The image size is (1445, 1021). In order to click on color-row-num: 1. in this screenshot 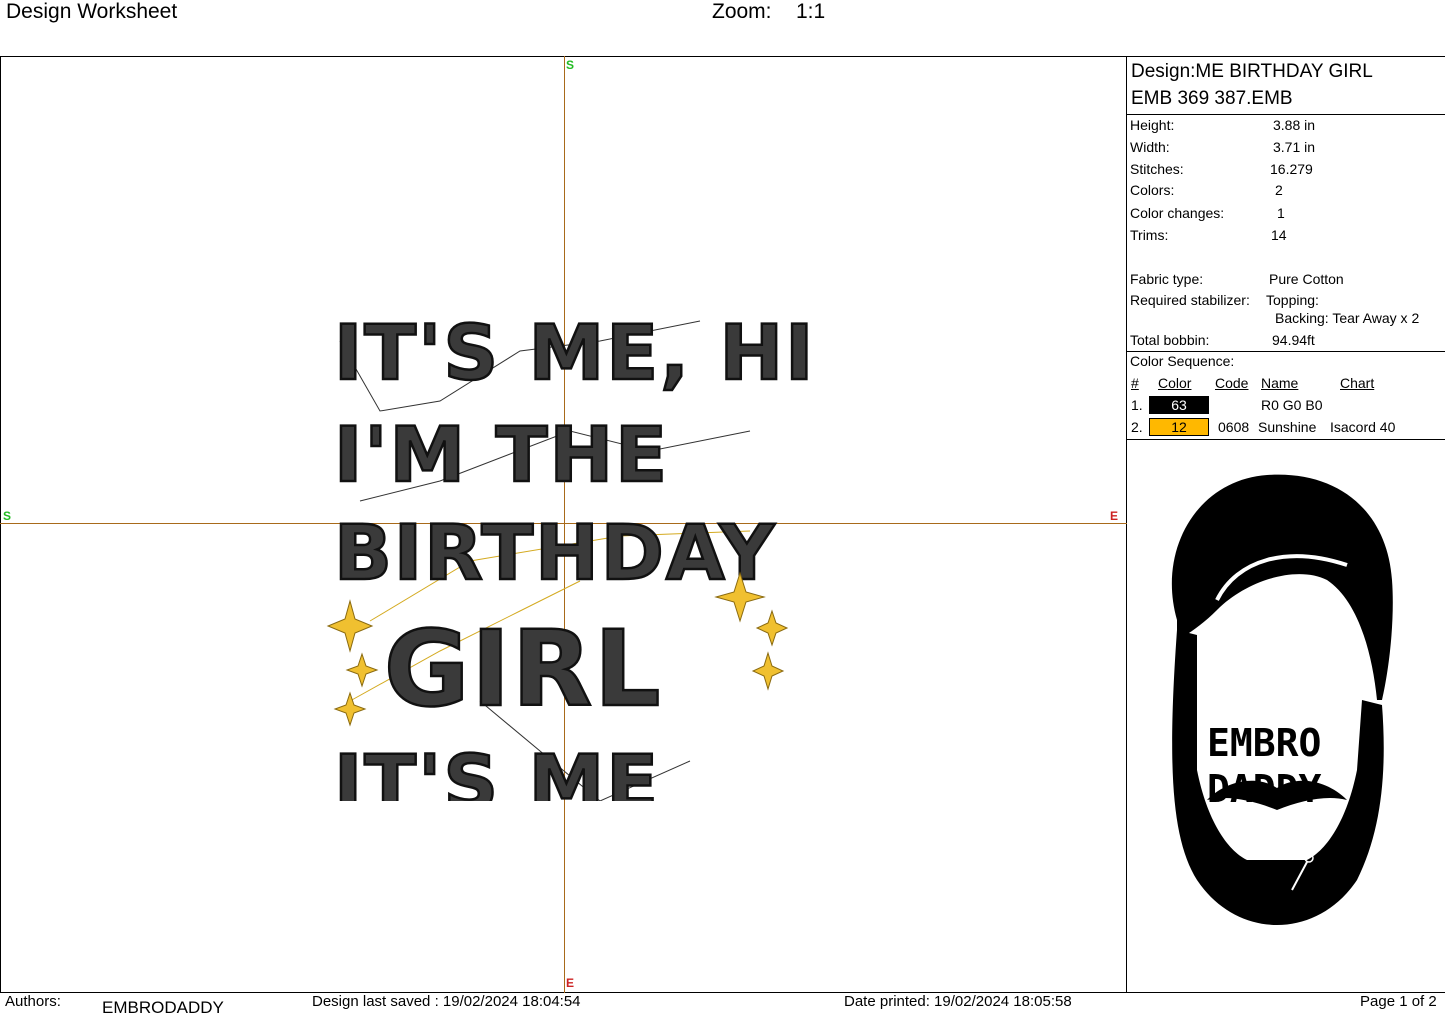, I will do `click(1137, 405)`.